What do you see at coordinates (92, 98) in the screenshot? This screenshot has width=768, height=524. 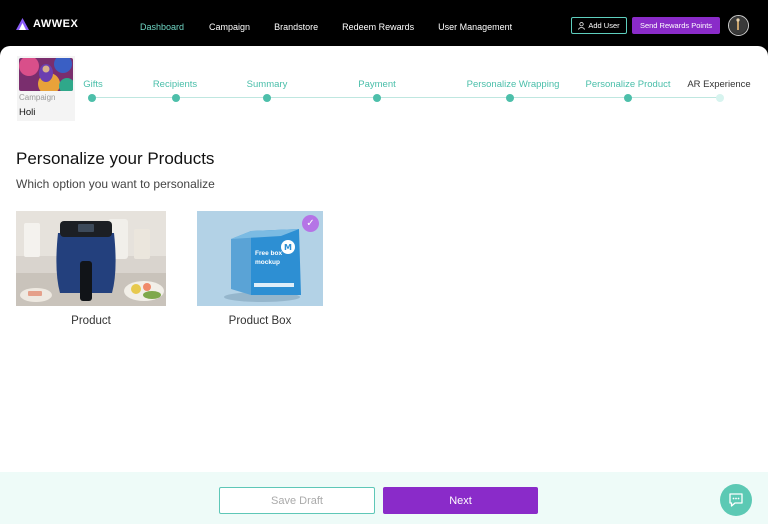 I see `step-gifts-dot` at bounding box center [92, 98].